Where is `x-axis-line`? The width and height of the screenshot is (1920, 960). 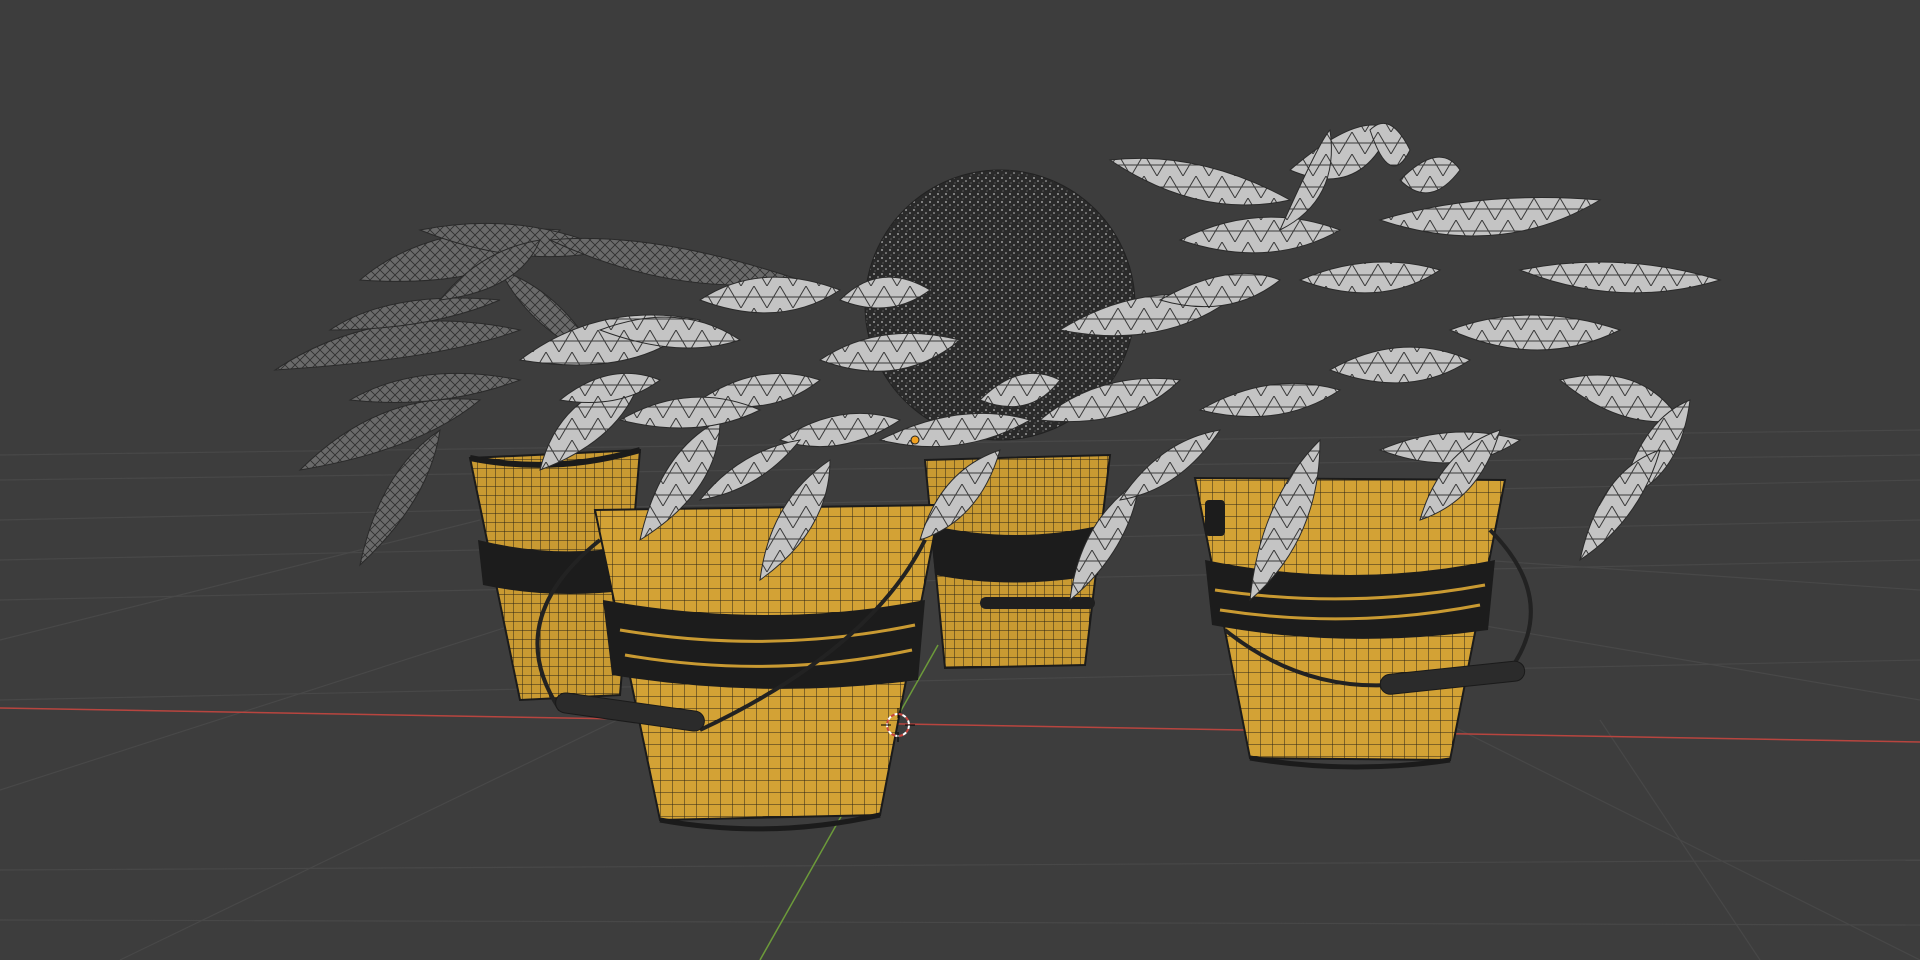
x-axis-line is located at coordinates (960, 725).